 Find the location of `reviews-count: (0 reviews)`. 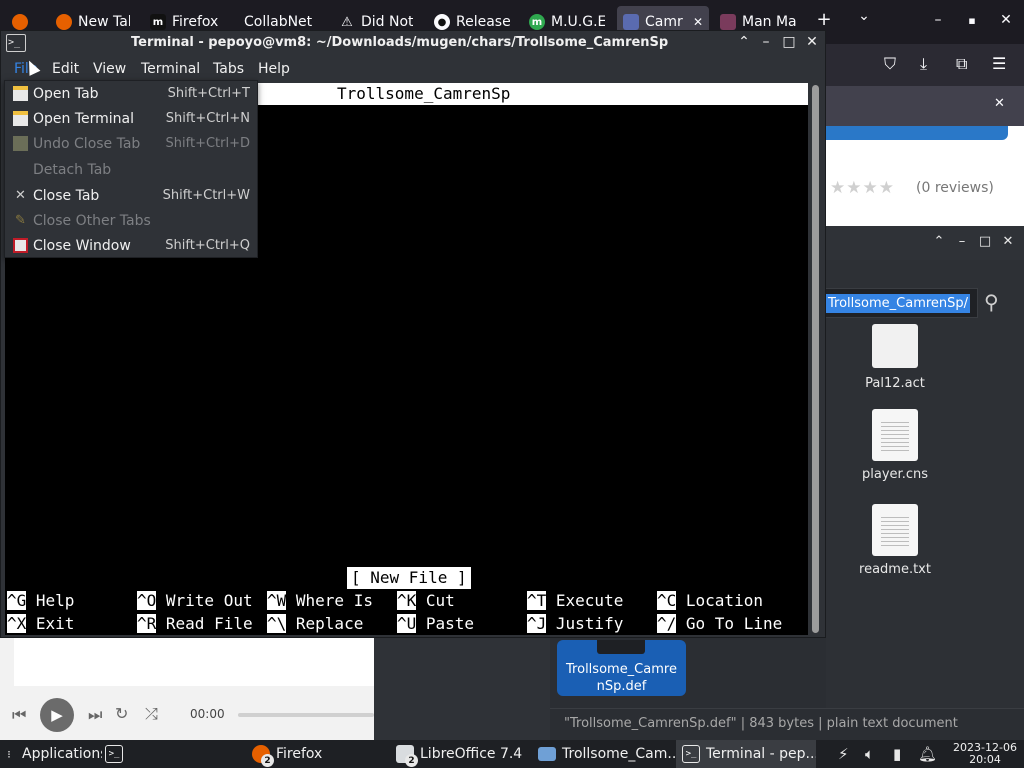

reviews-count: (0 reviews) is located at coordinates (955, 188).